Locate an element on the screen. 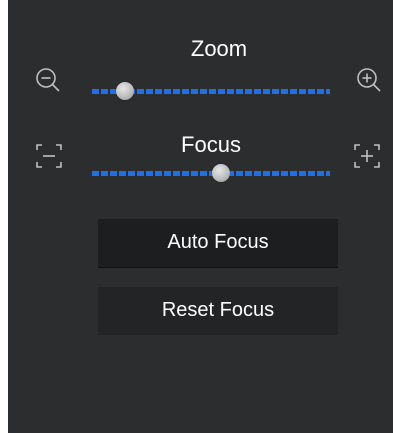 The image size is (393, 433). focus-slider is located at coordinates (211, 173).